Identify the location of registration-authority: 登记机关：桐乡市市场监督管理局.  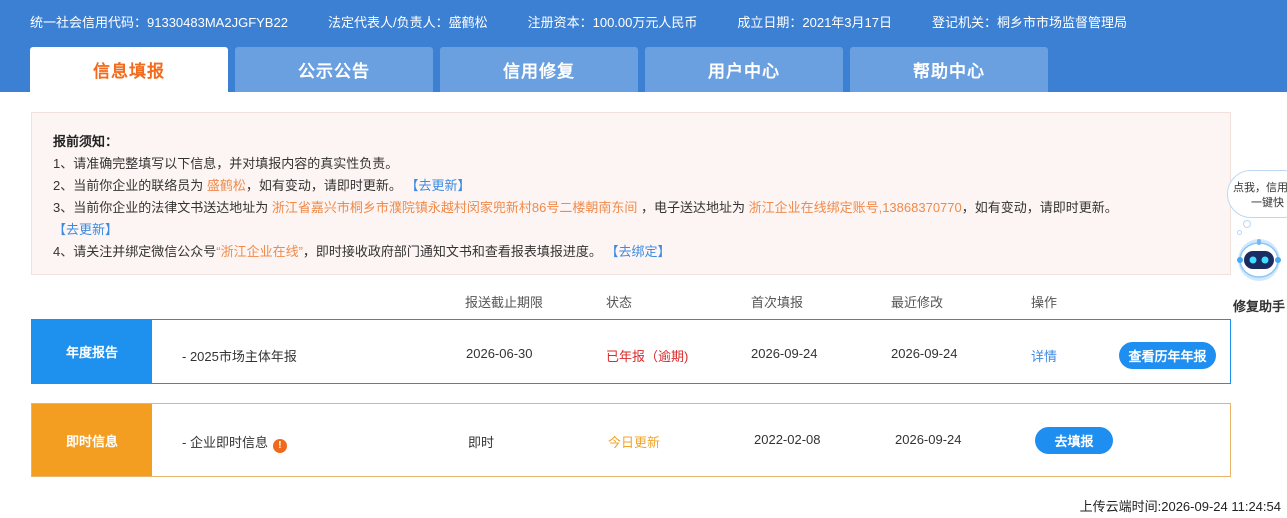
(1030, 22).